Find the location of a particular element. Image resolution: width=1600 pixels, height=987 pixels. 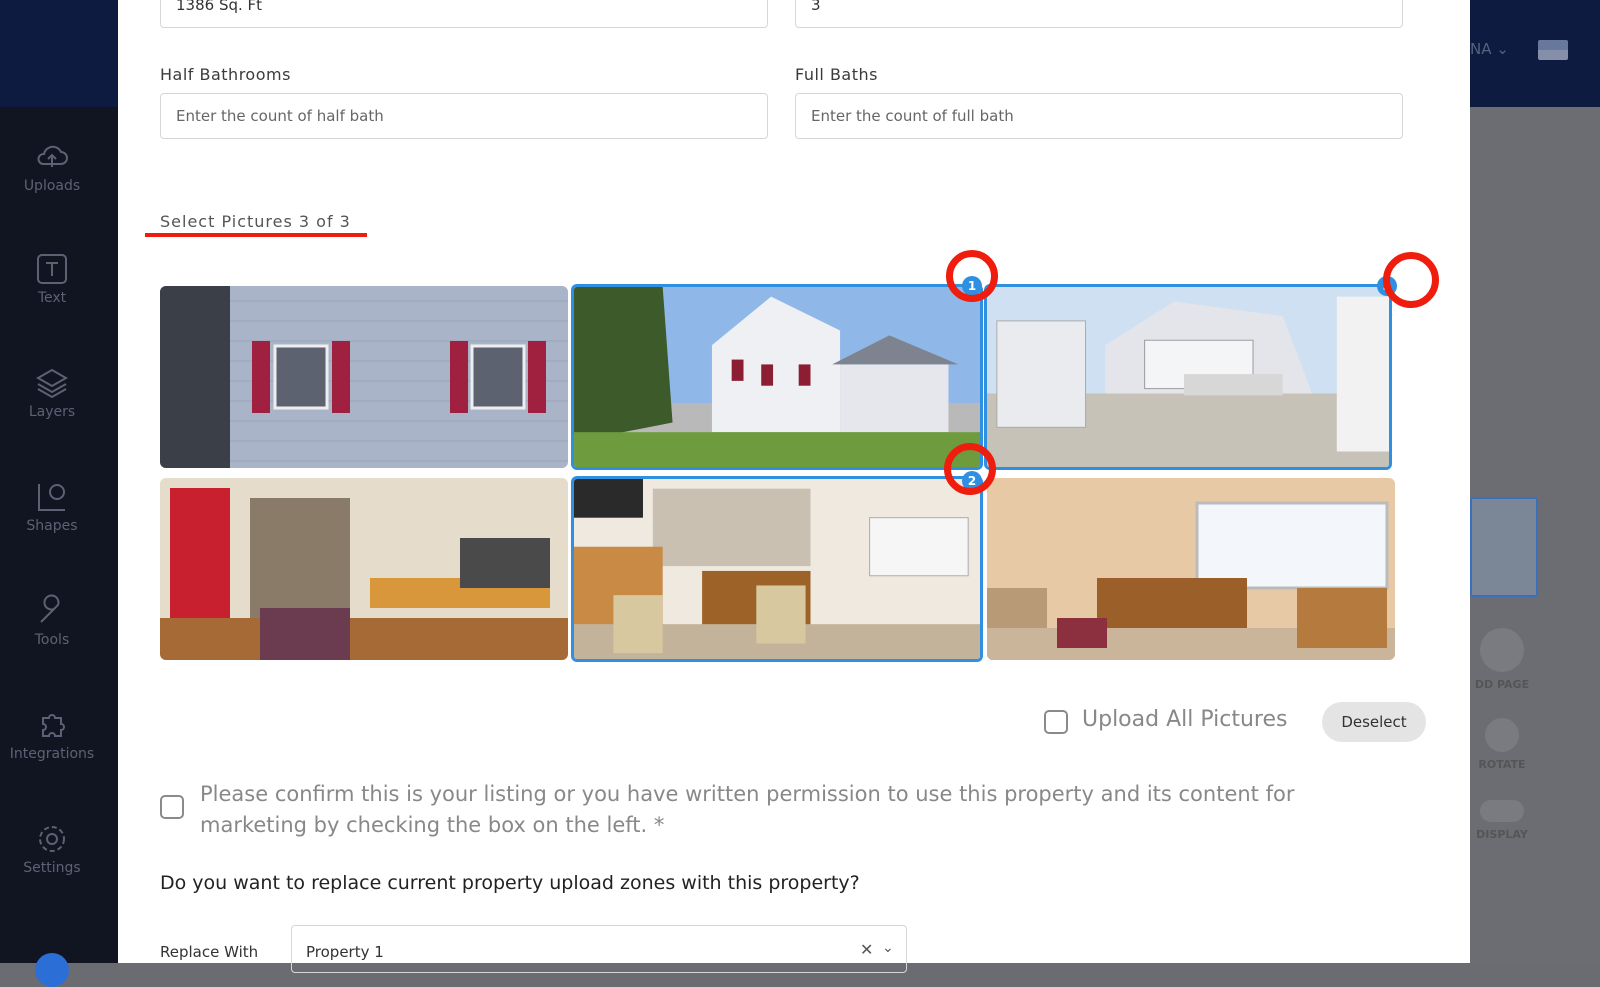

sidebar-item-label: Shapes is located at coordinates (52, 526).